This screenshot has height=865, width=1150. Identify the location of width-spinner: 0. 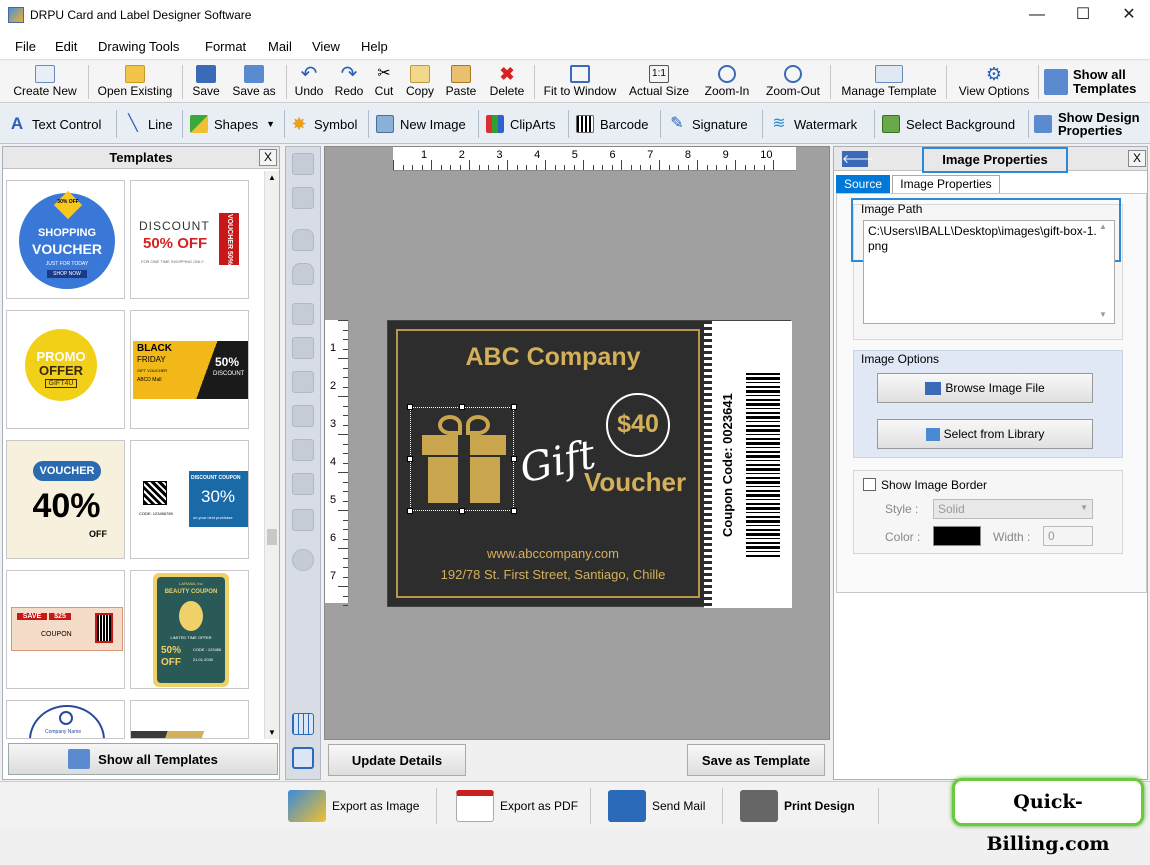
(1068, 536).